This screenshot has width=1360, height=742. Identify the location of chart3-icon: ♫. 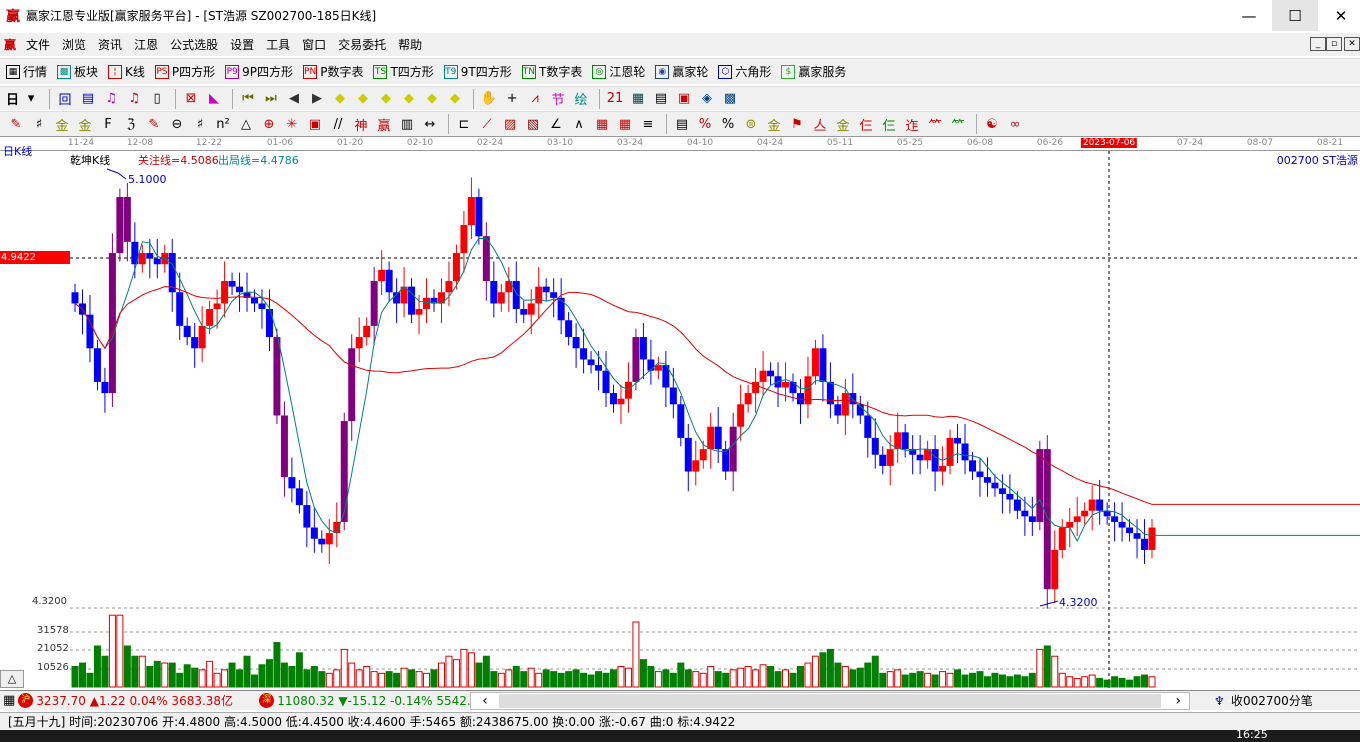
(111, 99).